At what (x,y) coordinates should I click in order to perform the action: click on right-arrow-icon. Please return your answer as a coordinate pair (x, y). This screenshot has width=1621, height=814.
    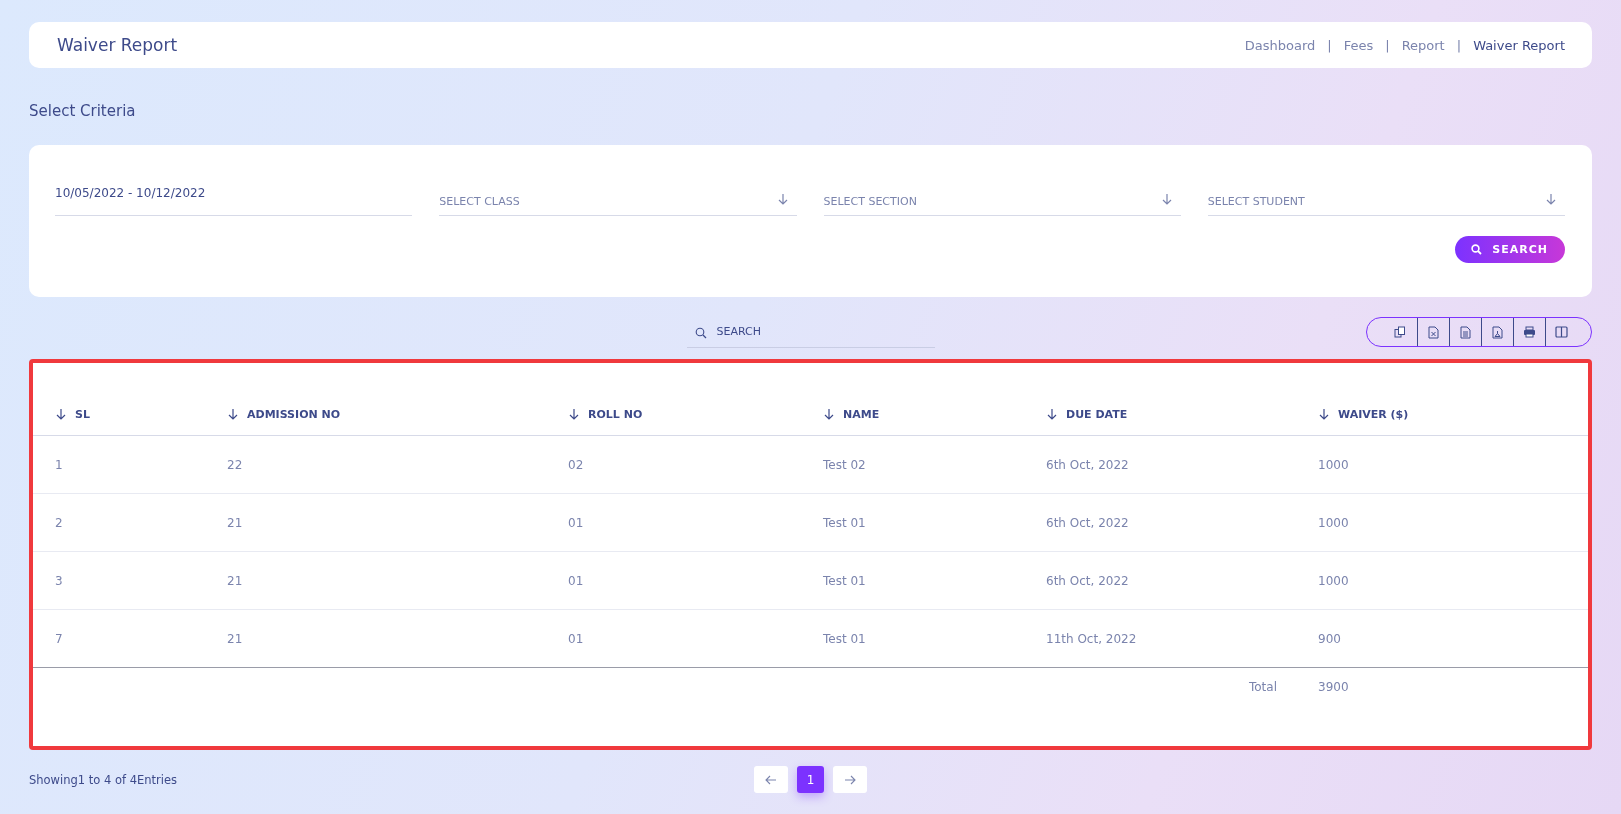
    Looking at the image, I should click on (850, 779).